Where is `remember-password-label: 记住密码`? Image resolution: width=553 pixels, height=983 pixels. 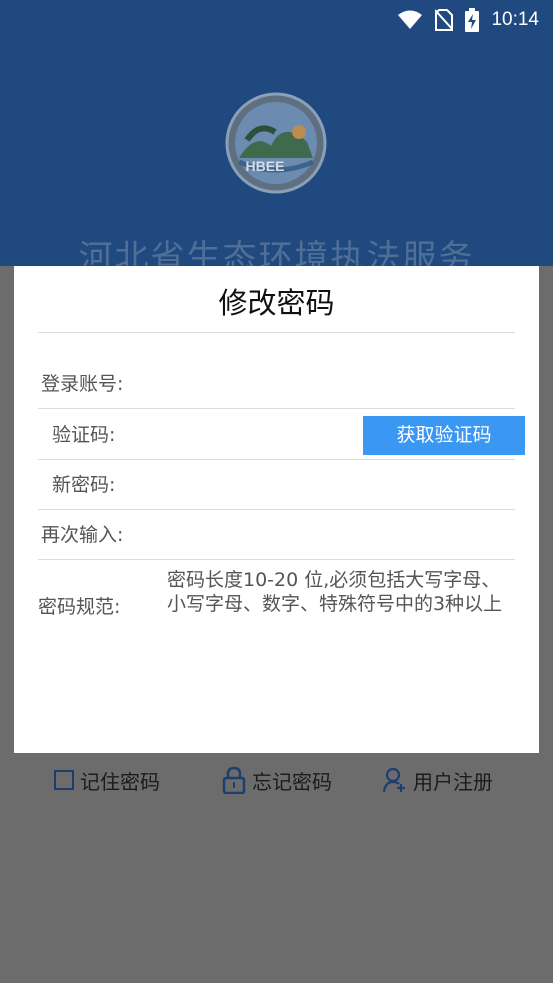
remember-password-label: 记住密码 is located at coordinates (120, 781).